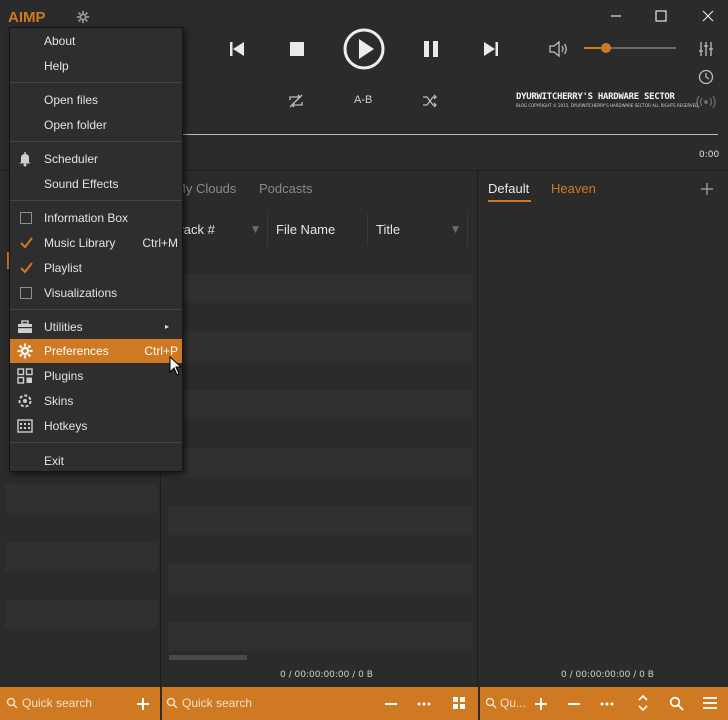 The height and width of the screenshot is (720, 728). Describe the element at coordinates (707, 189) in the screenshot. I see `add-playlist-icon` at that location.